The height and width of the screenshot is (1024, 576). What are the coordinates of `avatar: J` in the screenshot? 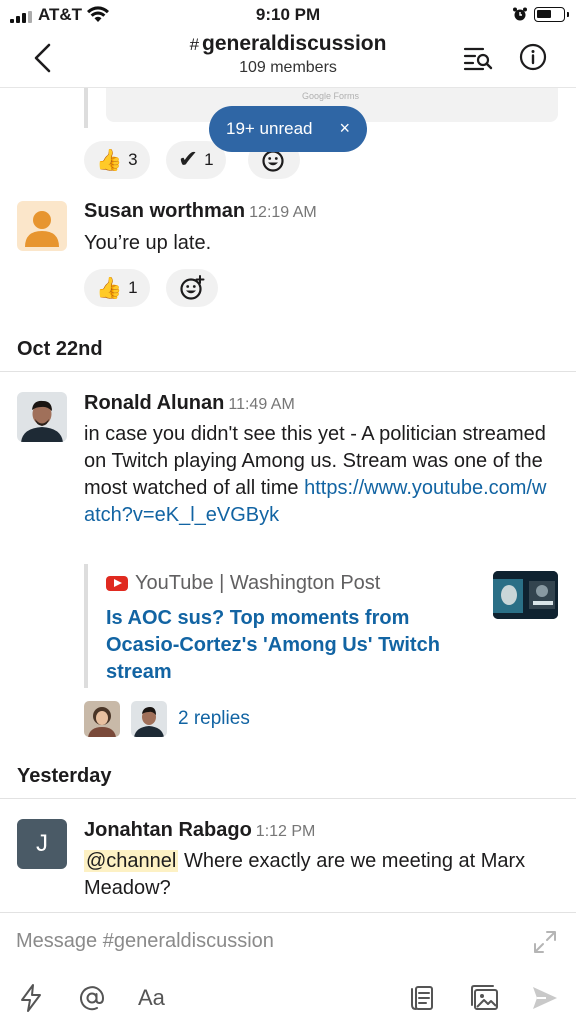 It's located at (42, 844).